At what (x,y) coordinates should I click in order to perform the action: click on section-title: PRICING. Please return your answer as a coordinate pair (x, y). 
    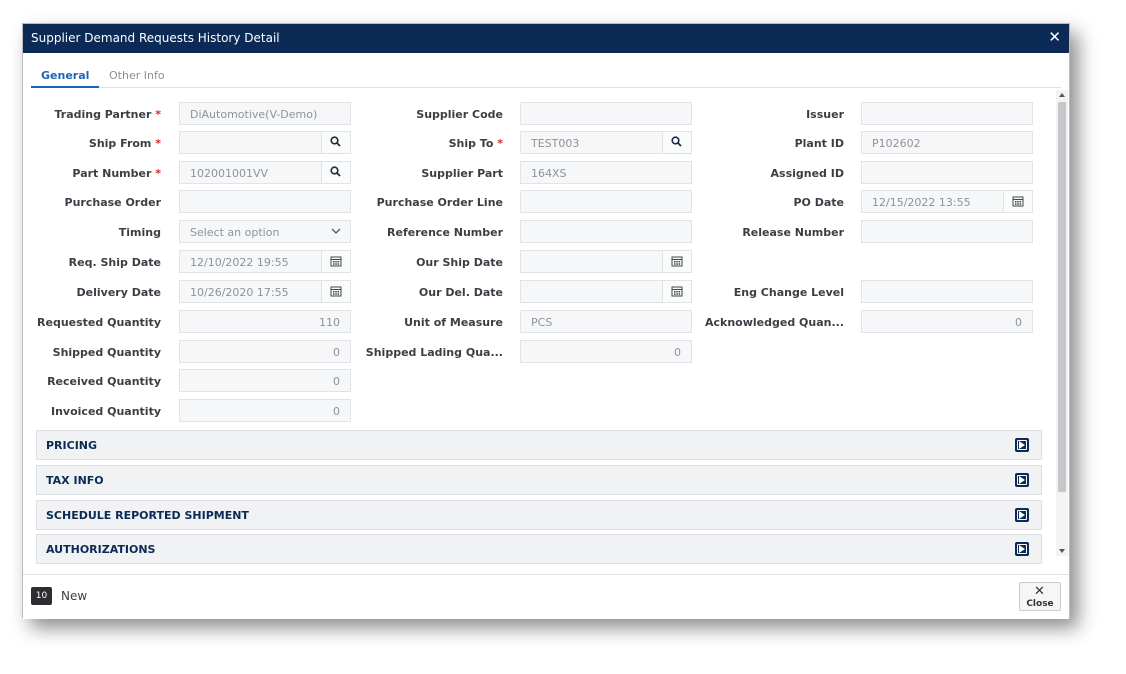
    Looking at the image, I should click on (72, 445).